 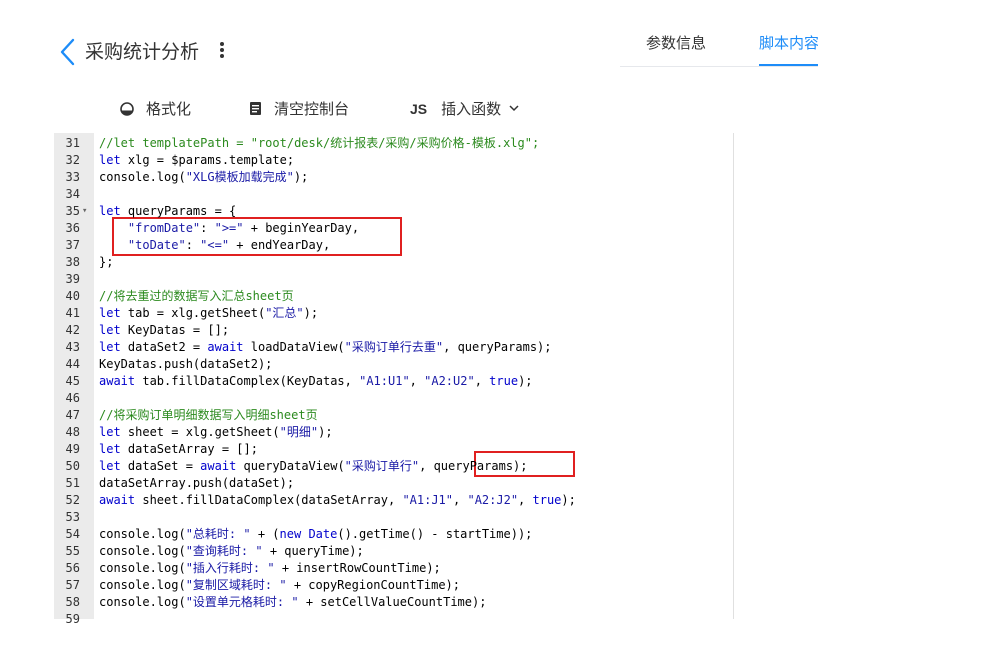 What do you see at coordinates (269, 500) in the screenshot?
I see `code-token: sheet.fillDataComplex(dataSetArray,` at bounding box center [269, 500].